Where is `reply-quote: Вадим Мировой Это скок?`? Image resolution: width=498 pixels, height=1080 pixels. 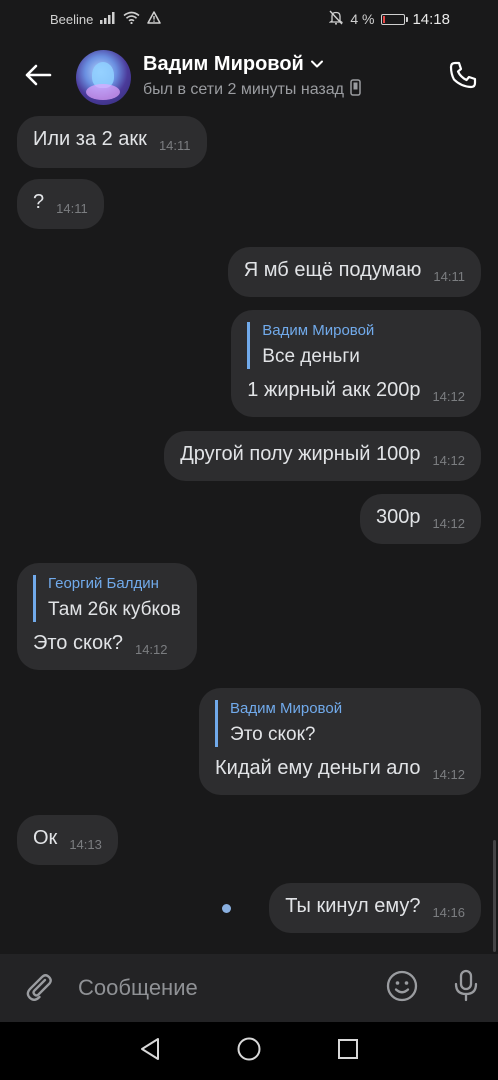
reply-quote: Вадим Мировой Это скок? is located at coordinates (340, 723).